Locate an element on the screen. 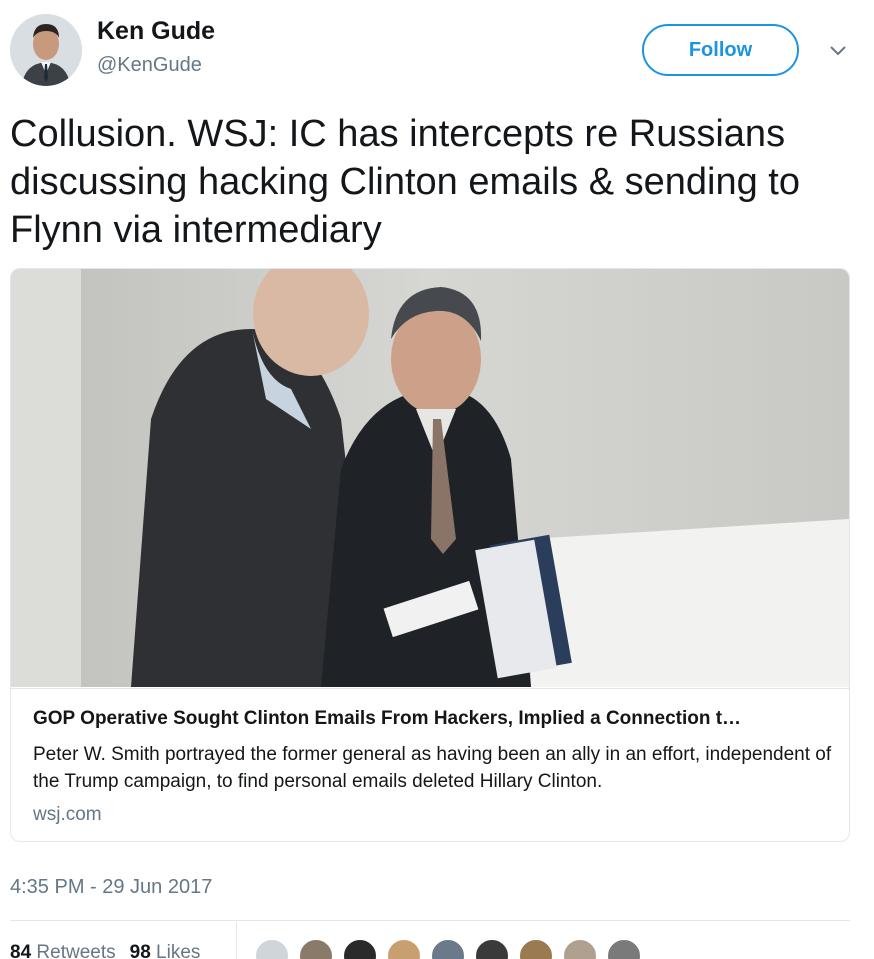 Image resolution: width=874 pixels, height=959 pixels. chevron-down-icon is located at coordinates (838, 51).